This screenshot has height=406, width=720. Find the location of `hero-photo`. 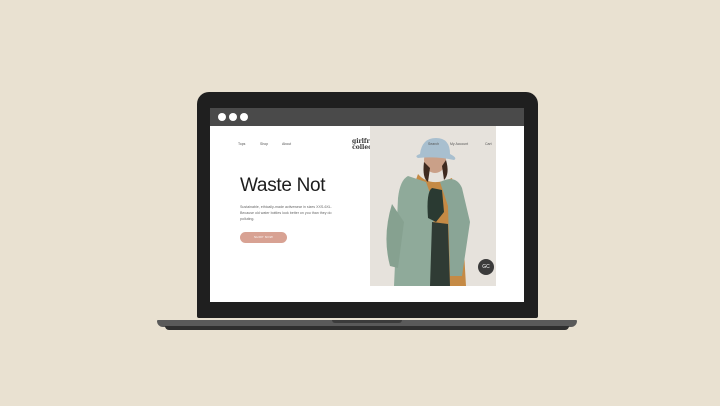

hero-photo is located at coordinates (433, 206).